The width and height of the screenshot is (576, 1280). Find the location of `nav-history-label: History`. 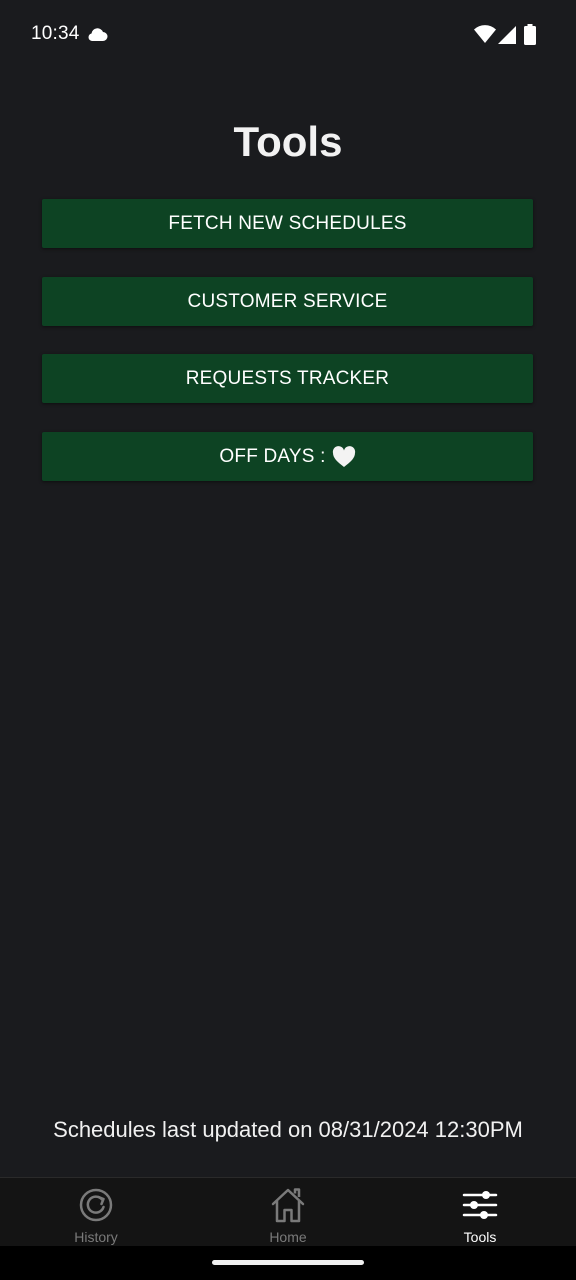

nav-history-label: History is located at coordinates (96, 1237).